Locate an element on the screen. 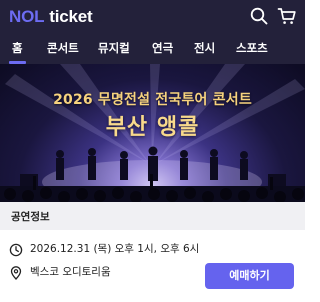 The image size is (320, 302). tab-exhibition: 전시 is located at coordinates (204, 48).